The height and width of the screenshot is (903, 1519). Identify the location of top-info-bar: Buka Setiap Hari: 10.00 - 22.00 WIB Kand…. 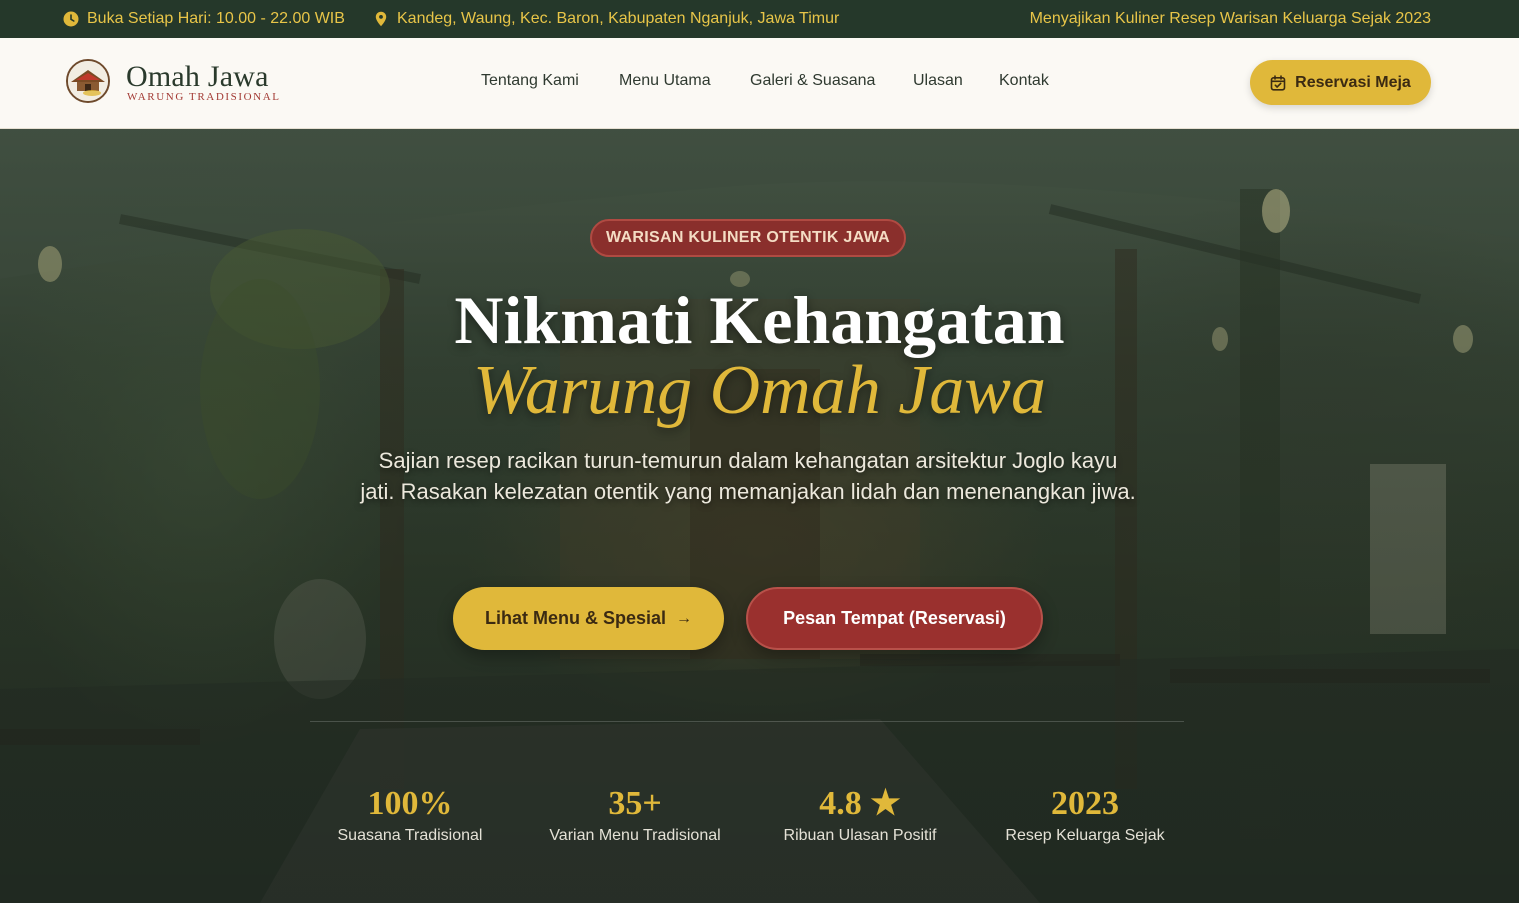
(759, 19).